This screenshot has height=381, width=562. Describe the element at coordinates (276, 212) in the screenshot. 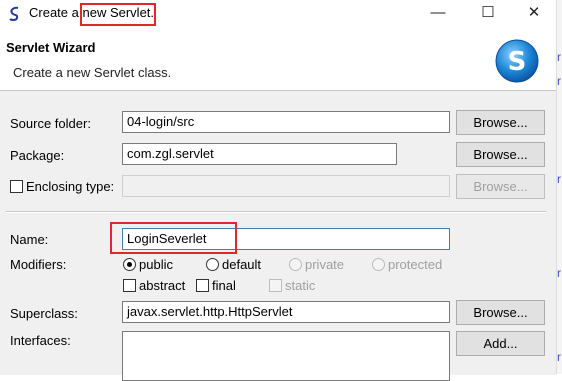

I see `separator` at that location.